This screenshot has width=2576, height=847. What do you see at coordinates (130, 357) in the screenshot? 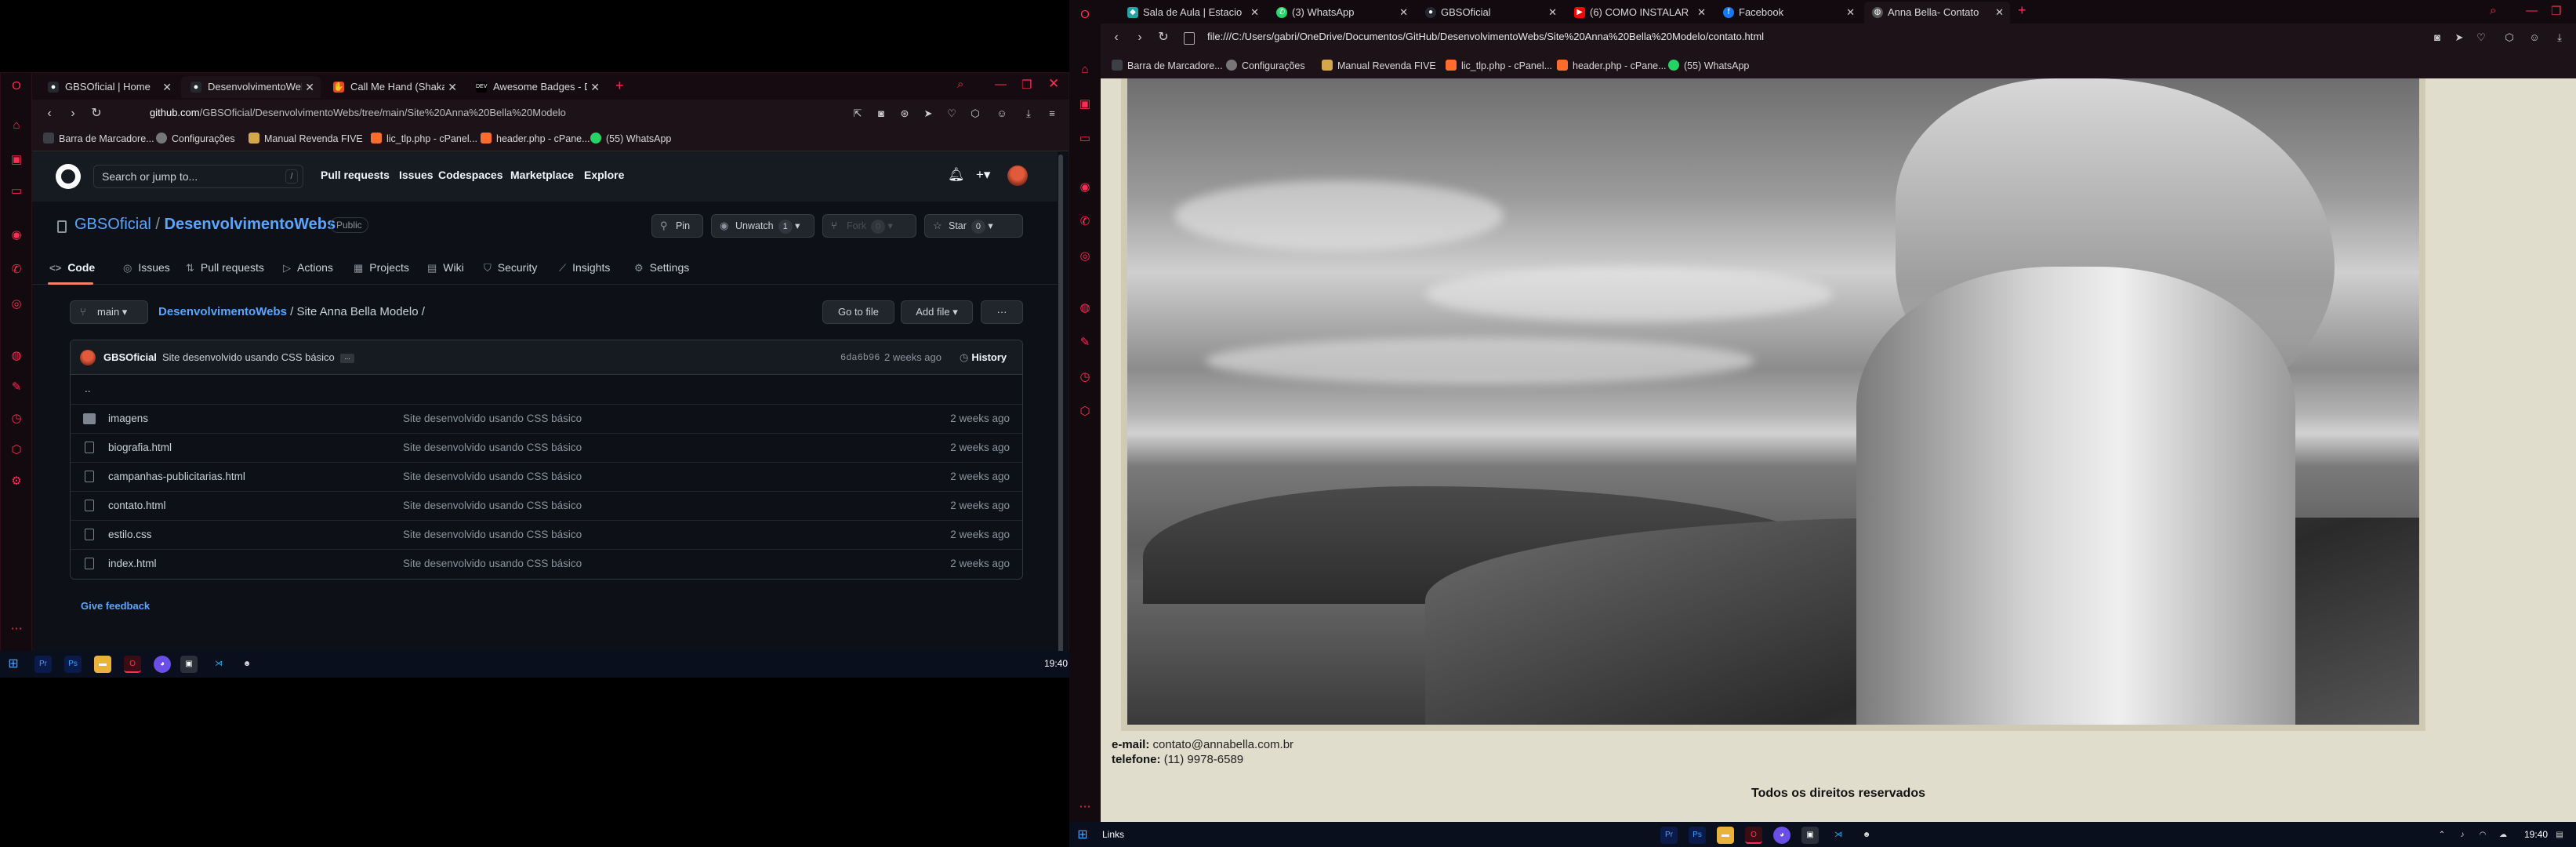
I see `commit-author: GBSOficial` at bounding box center [130, 357].